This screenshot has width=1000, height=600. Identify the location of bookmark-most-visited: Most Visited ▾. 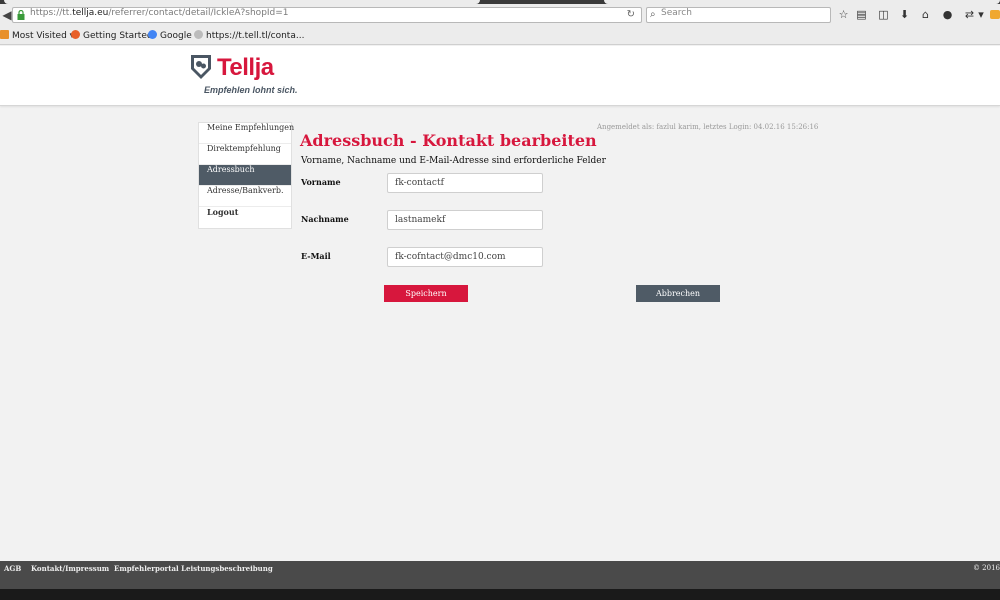
(37, 36).